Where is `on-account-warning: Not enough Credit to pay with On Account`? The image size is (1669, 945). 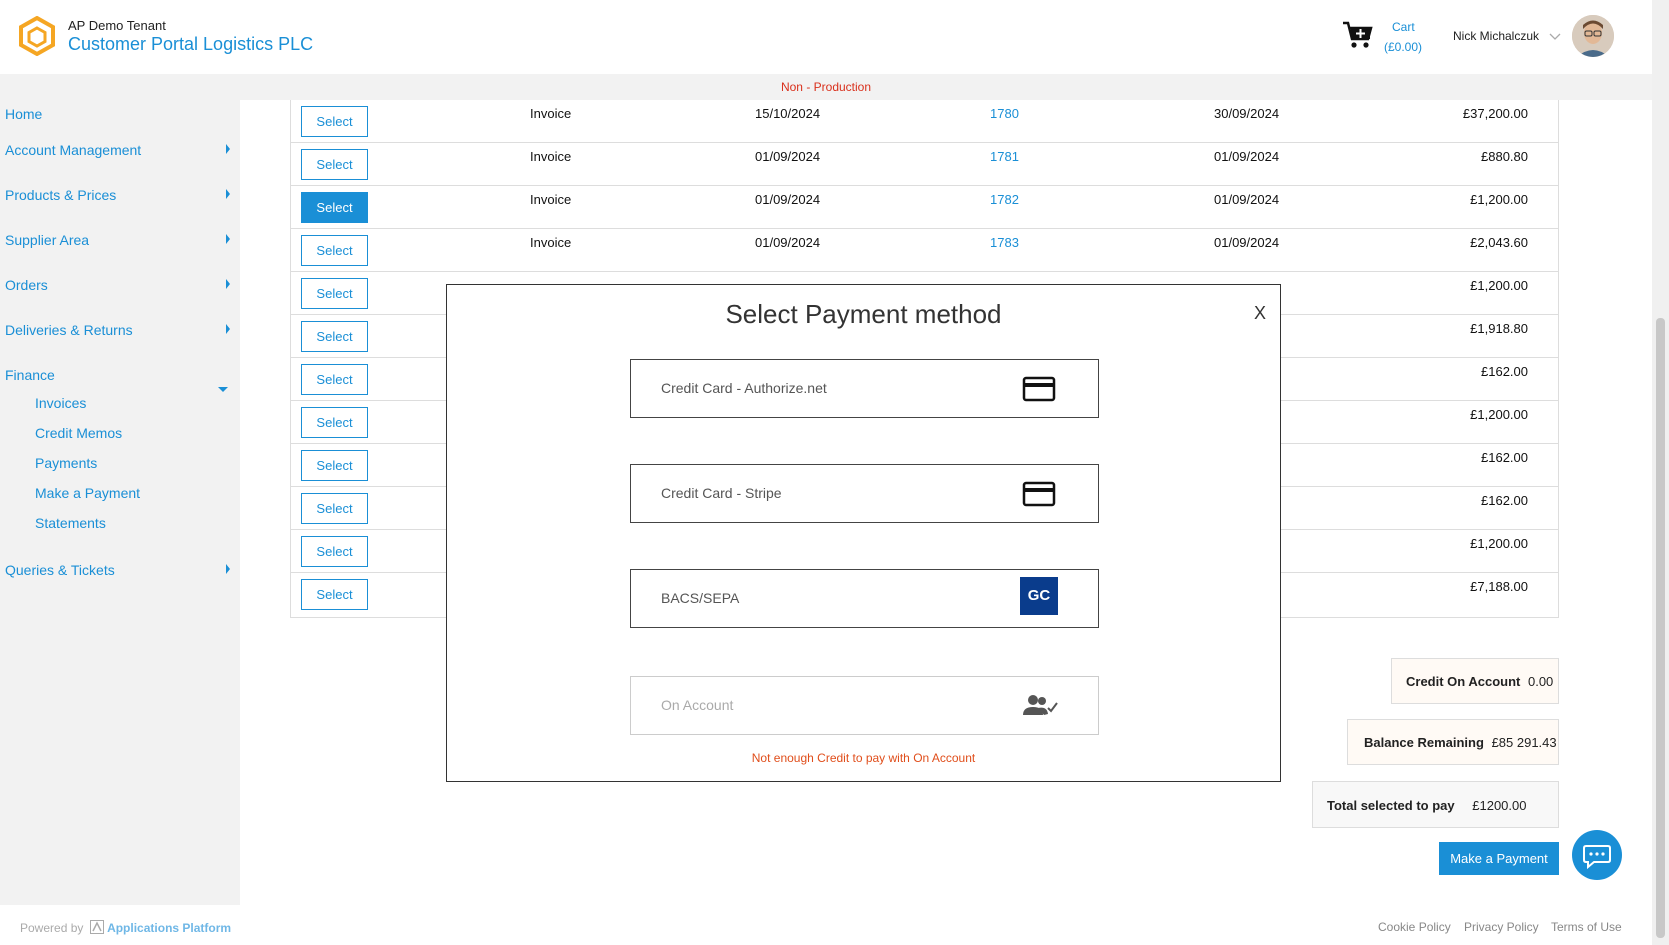 on-account-warning: Not enough Credit to pay with On Account is located at coordinates (863, 758).